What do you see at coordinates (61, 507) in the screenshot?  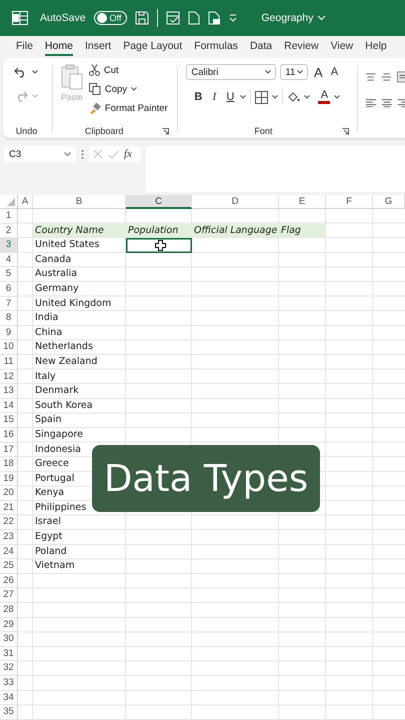 I see `table-cell-text: Philippines` at bounding box center [61, 507].